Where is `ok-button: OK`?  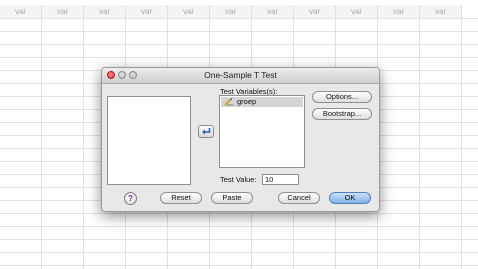 ok-button: OK is located at coordinates (350, 198).